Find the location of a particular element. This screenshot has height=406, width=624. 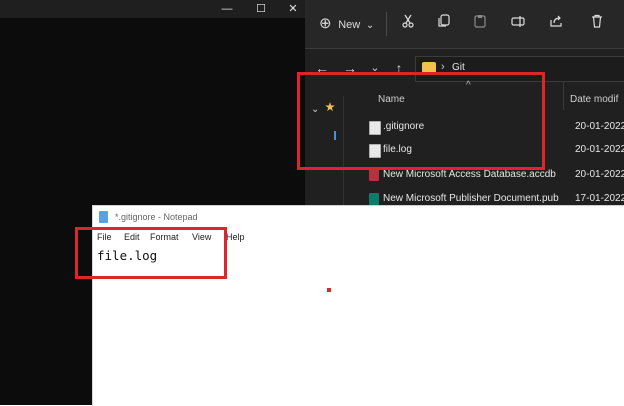

notepad-highlight-box is located at coordinates (151, 253).